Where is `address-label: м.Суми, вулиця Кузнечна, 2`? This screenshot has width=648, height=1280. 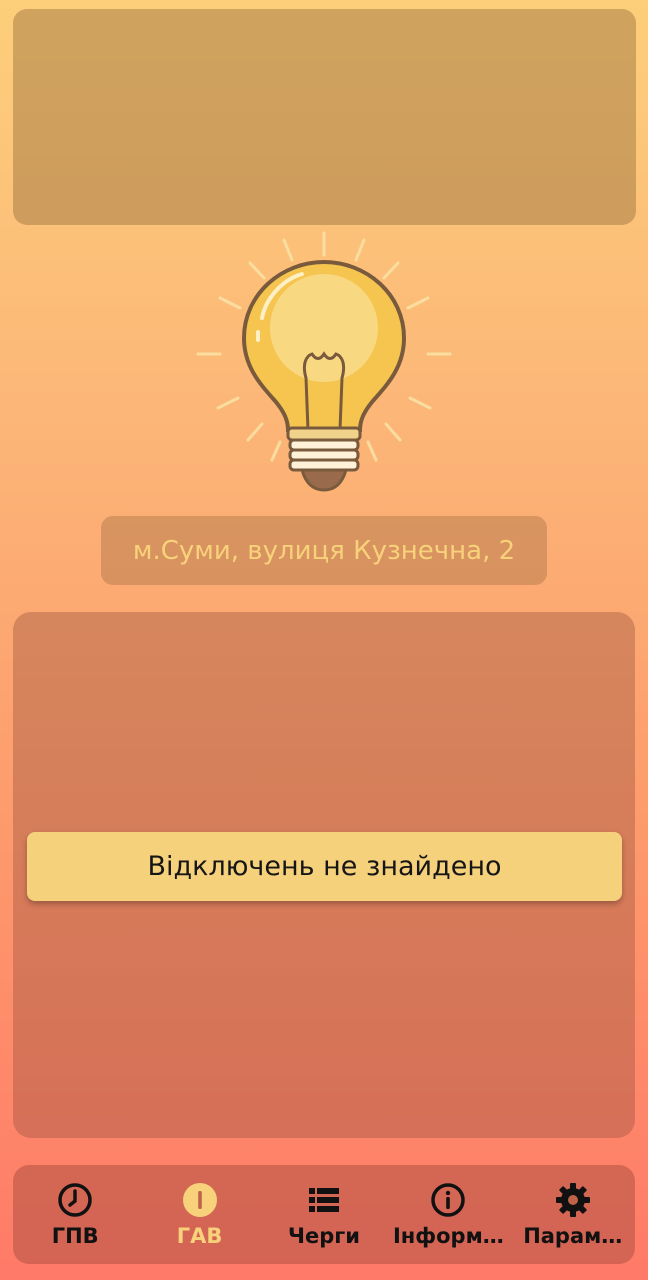 address-label: м.Суми, вулиця Кузнечна, 2 is located at coordinates (324, 550).